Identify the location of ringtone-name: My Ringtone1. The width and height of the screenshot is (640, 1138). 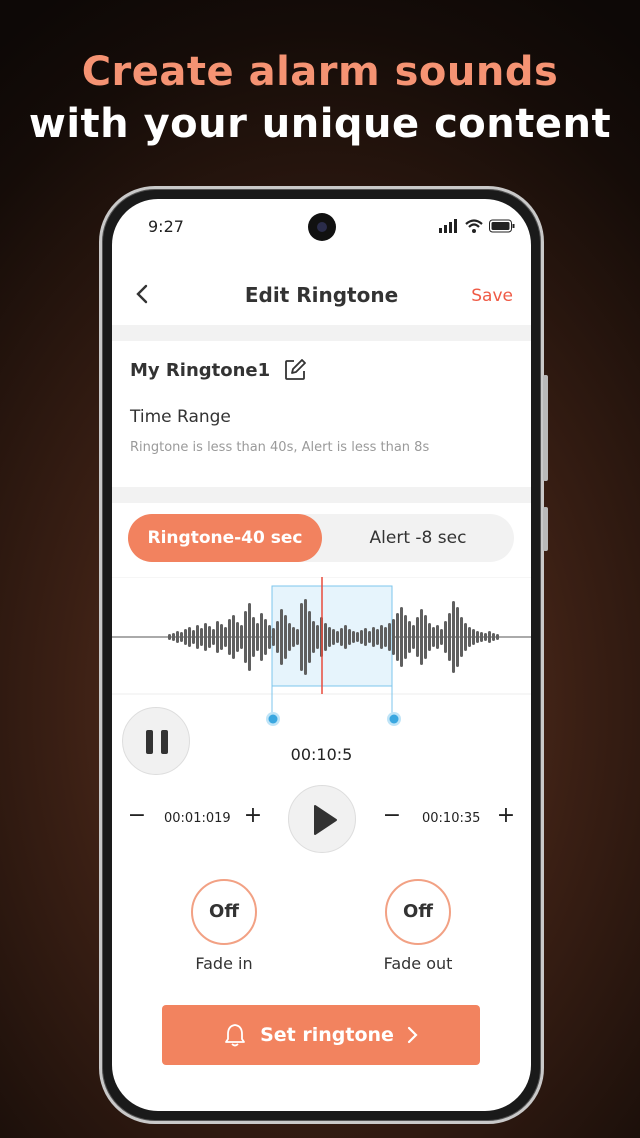
(200, 370).